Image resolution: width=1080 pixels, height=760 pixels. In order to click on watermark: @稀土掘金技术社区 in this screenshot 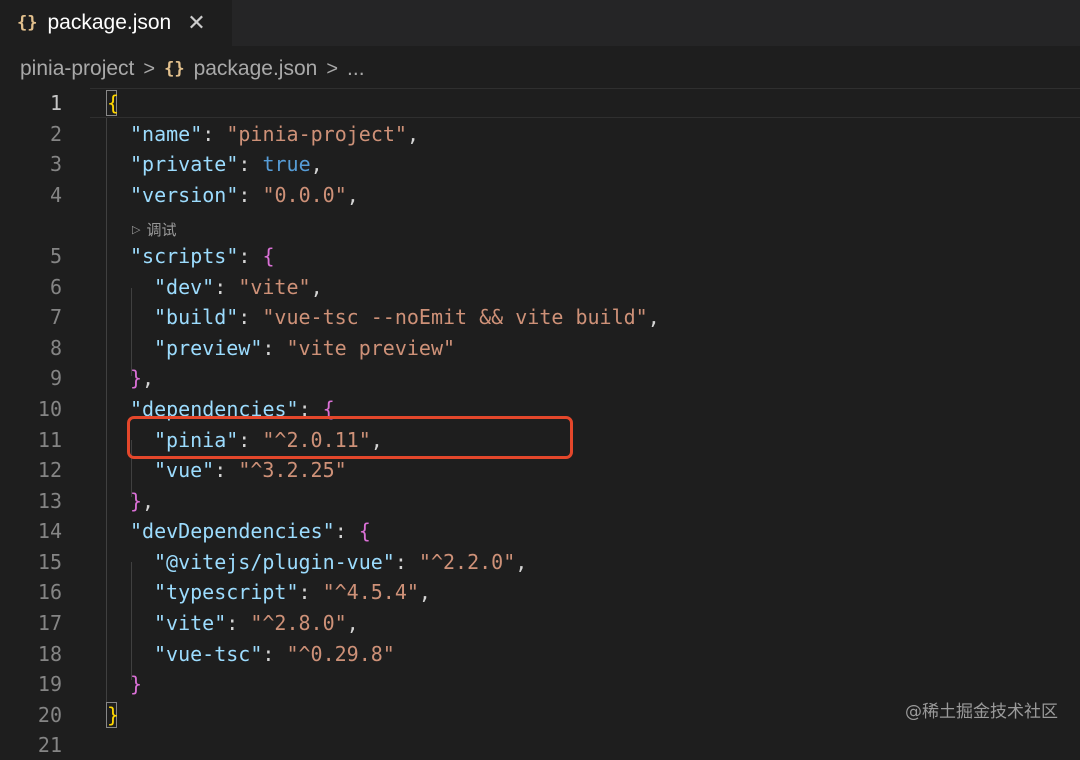, I will do `click(981, 712)`.